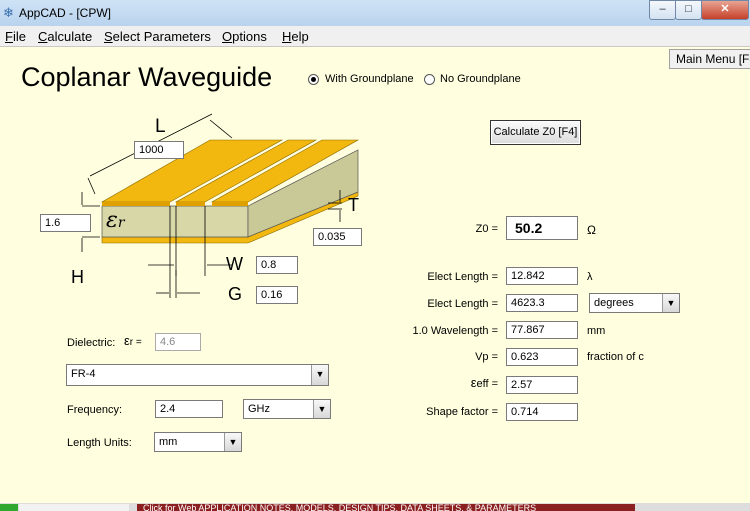 Image resolution: width=750 pixels, height=511 pixels. Describe the element at coordinates (462, 304) in the screenshot. I see `elect-length-degrees-label: Elect Length =` at that location.